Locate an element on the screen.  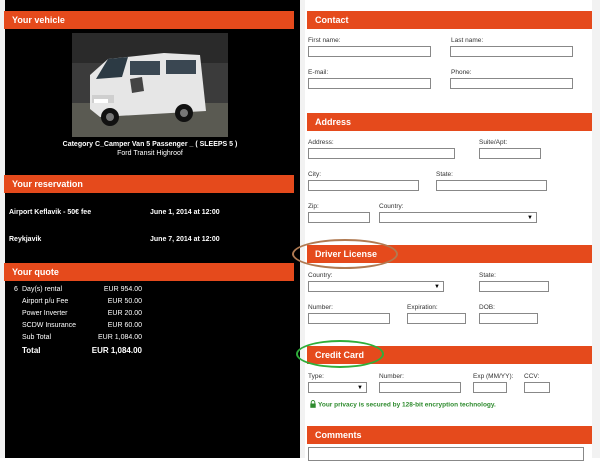
expiration-input is located at coordinates (436, 318).